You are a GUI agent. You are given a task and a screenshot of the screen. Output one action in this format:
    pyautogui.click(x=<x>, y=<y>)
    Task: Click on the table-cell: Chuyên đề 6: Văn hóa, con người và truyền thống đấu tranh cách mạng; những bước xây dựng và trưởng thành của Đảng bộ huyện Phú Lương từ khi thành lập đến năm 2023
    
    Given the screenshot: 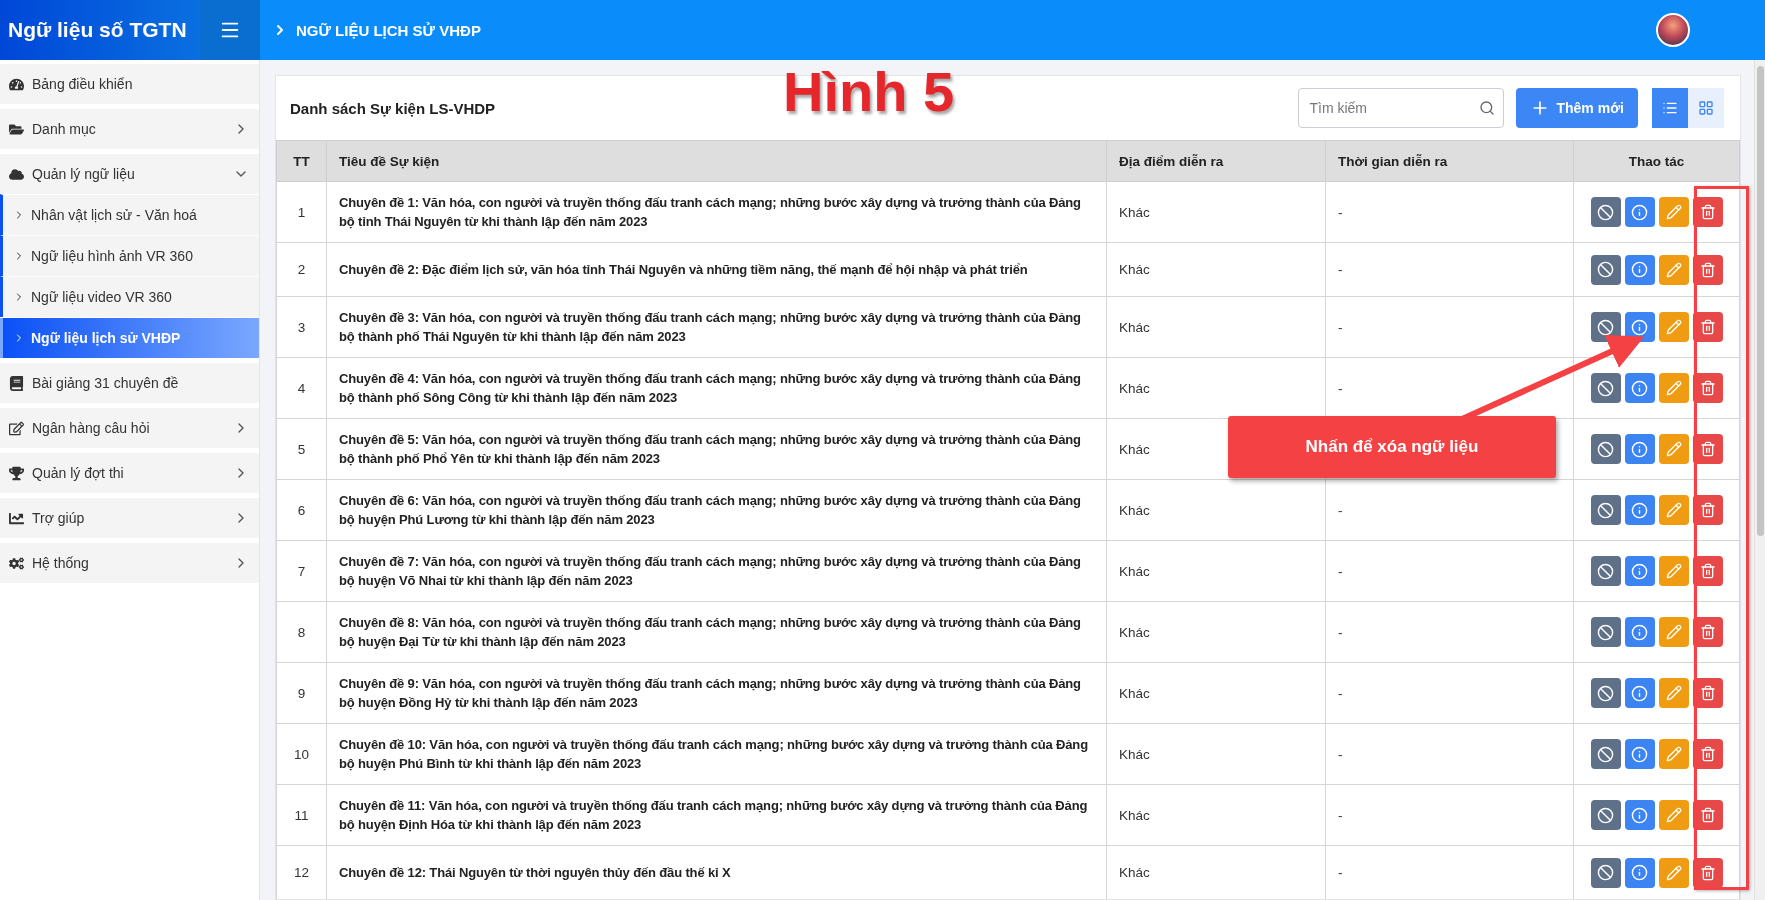 What is the action you would take?
    pyautogui.click(x=716, y=510)
    